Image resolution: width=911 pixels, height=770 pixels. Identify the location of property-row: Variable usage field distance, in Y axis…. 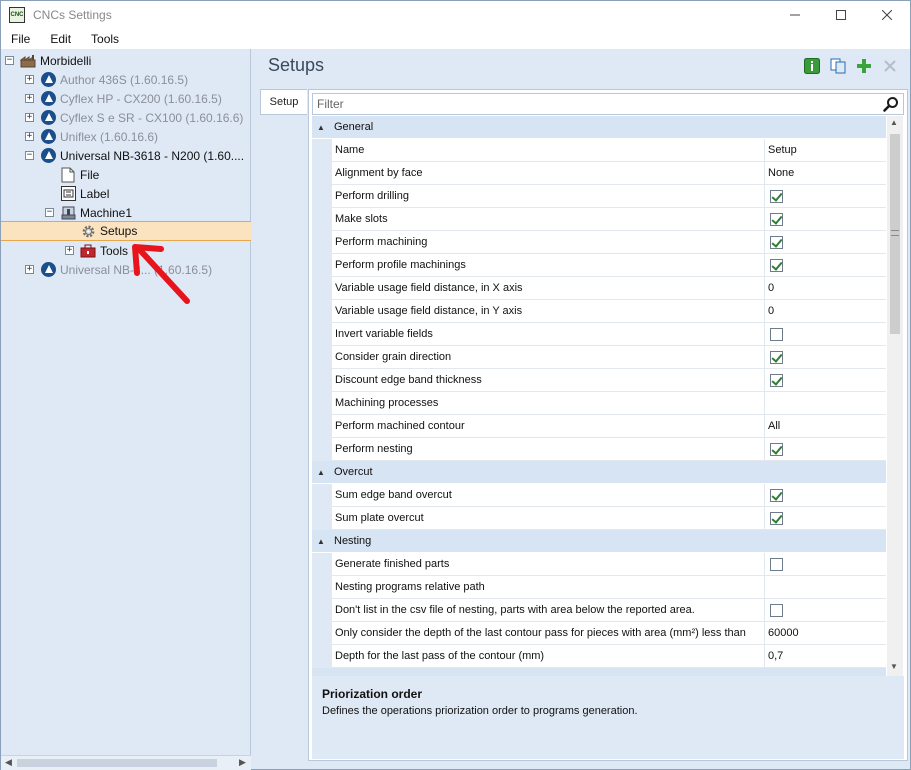
(609, 311).